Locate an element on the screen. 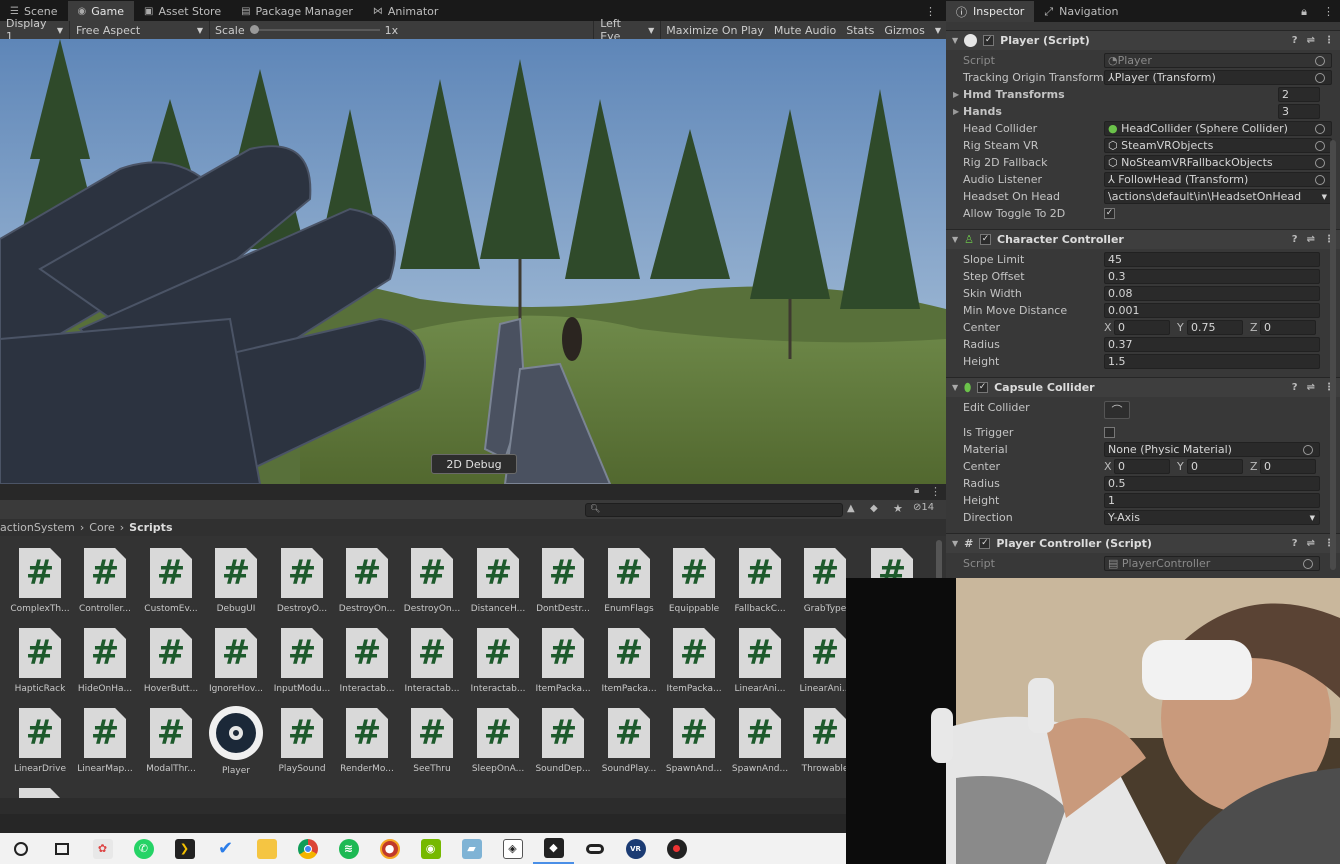  file-explorer-icon is located at coordinates (266, 848).